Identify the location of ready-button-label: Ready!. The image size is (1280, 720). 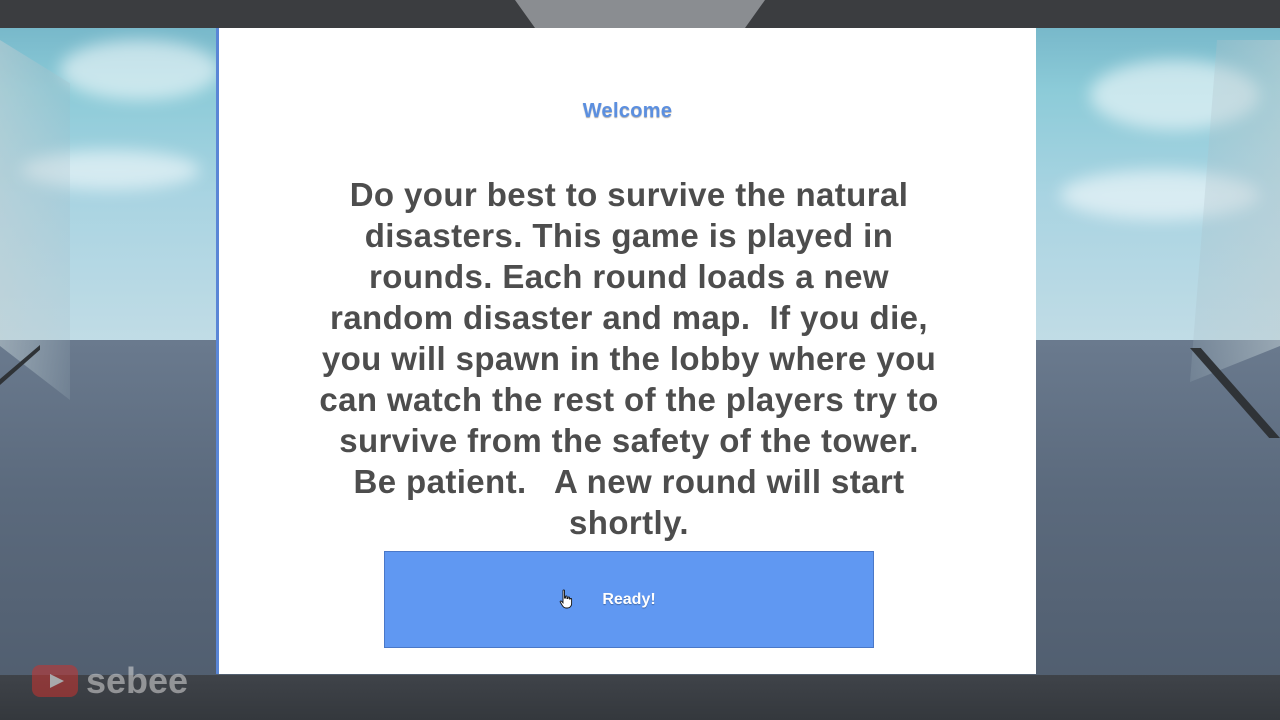
(629, 599).